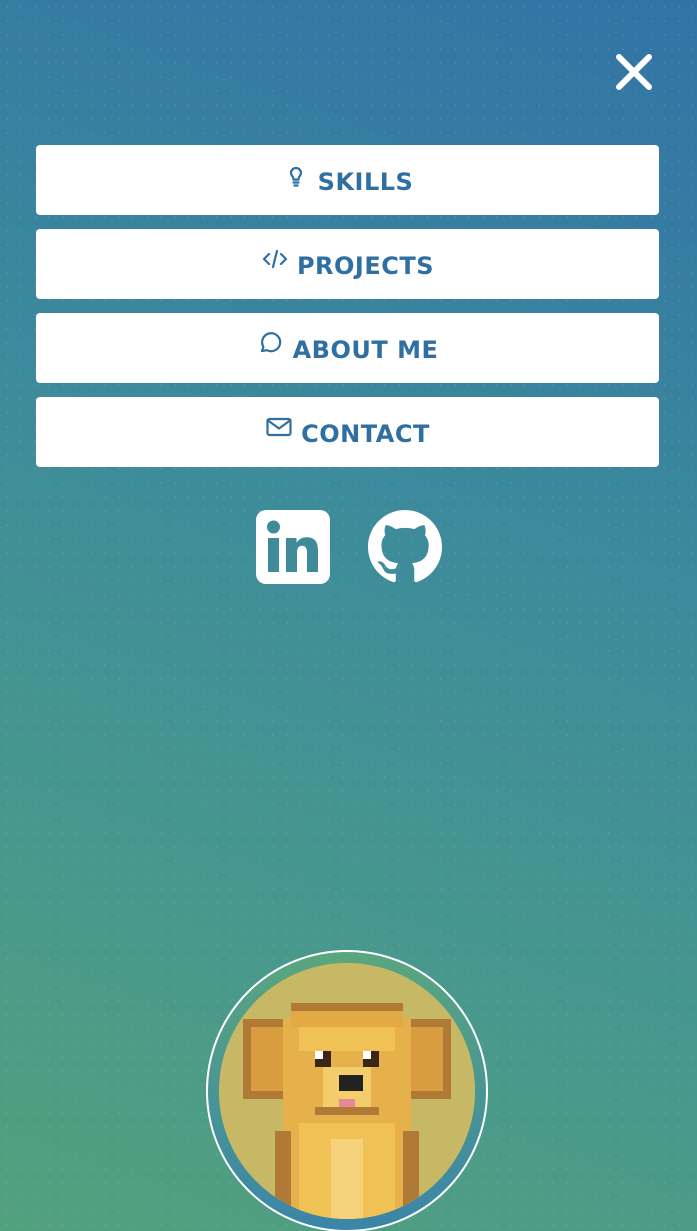  I want to click on github-link, so click(404, 547).